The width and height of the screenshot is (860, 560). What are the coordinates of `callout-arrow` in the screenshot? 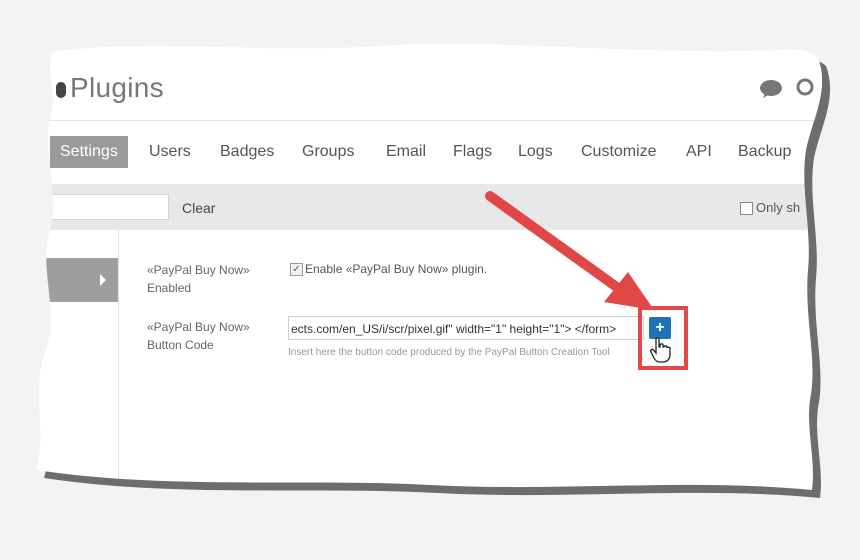 It's located at (569, 250).